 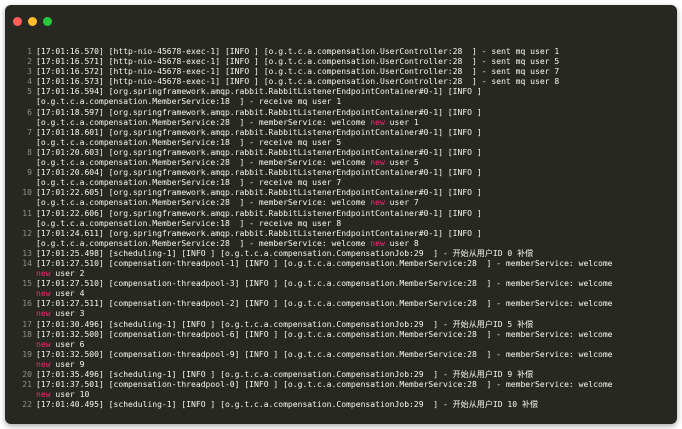 What do you see at coordinates (70, 395) in the screenshot?
I see `log-text: user 10` at bounding box center [70, 395].